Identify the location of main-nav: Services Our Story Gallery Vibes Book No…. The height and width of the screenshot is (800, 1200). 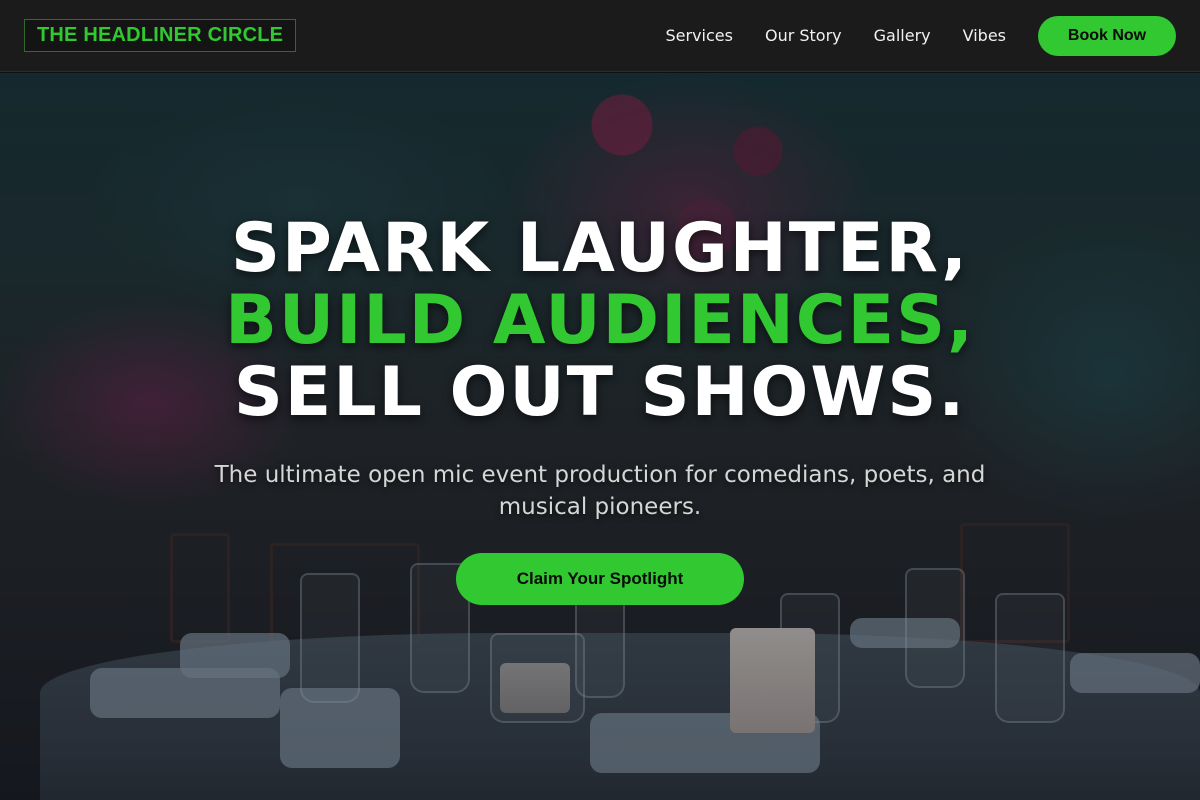
(921, 35).